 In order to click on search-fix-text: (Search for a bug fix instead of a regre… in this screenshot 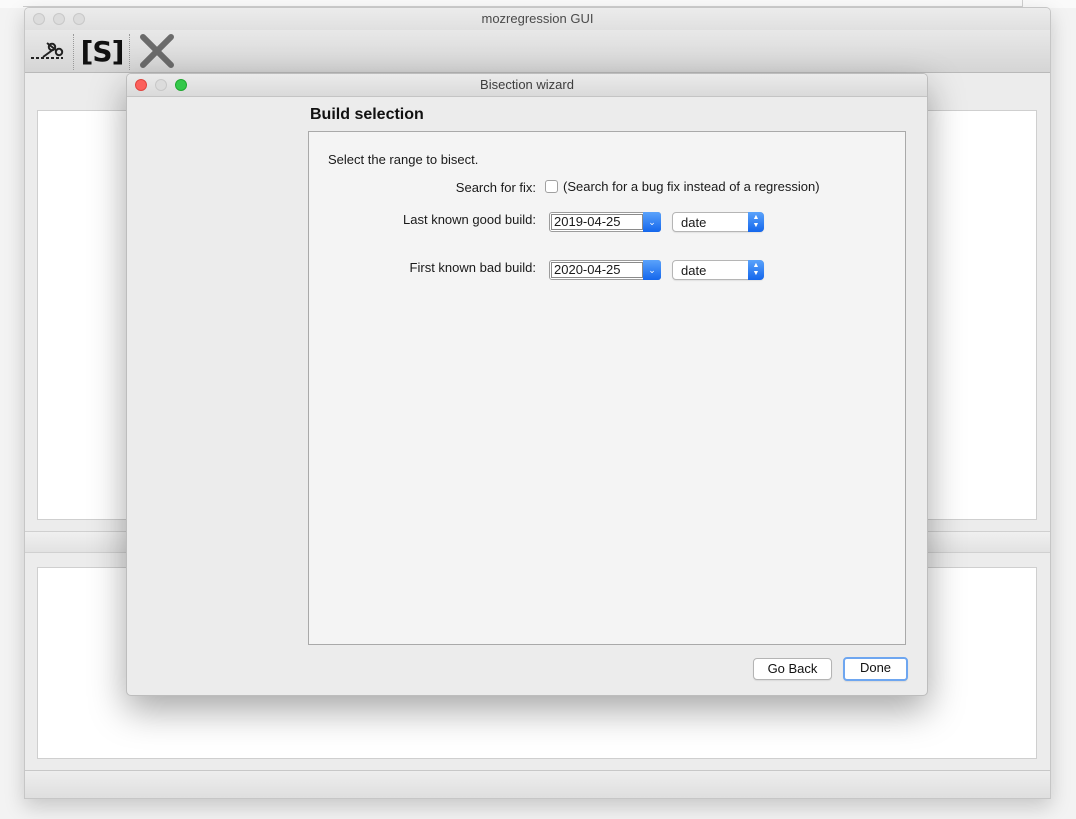, I will do `click(691, 186)`.